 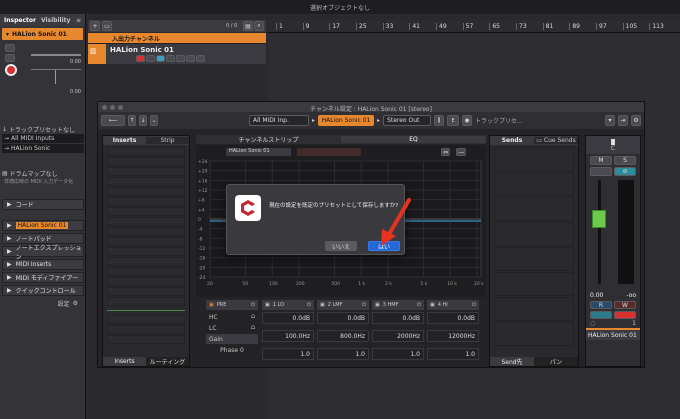 What do you see at coordinates (43, 148) in the screenshot?
I see `output-routing: → HALion Sonic` at bounding box center [43, 148].